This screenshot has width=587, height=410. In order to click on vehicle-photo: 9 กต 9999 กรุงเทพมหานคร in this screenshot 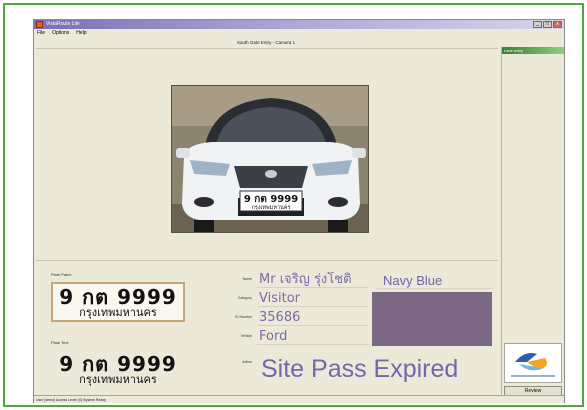, I will do `click(270, 159)`.